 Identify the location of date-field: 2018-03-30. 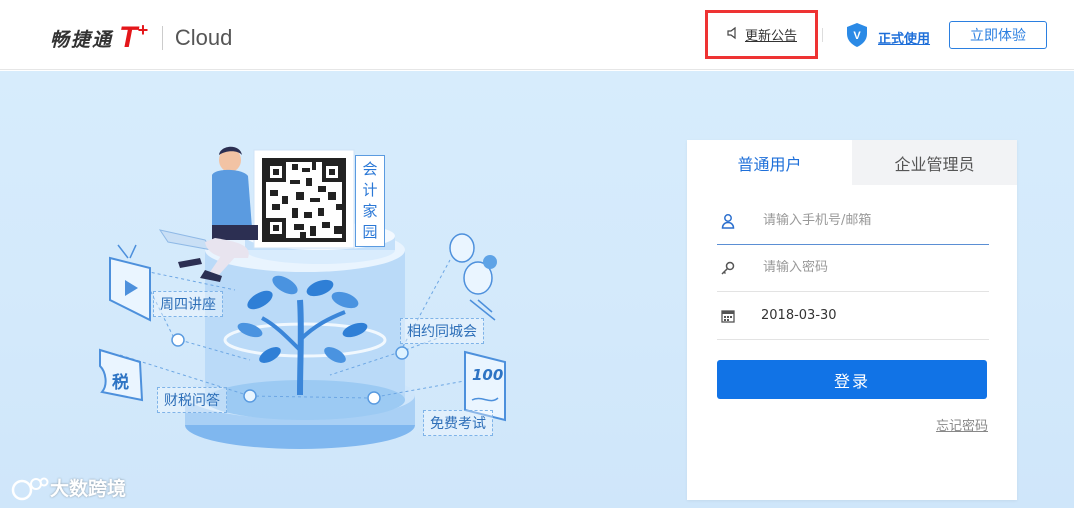
(853, 316).